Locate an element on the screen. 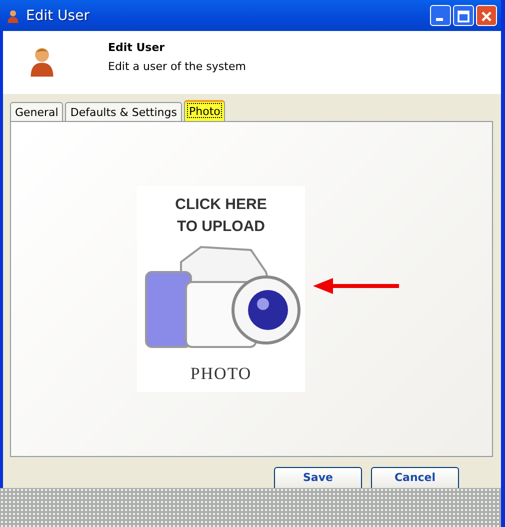 This screenshot has width=505, height=527. dialog-button: Cancel is located at coordinates (415, 477).